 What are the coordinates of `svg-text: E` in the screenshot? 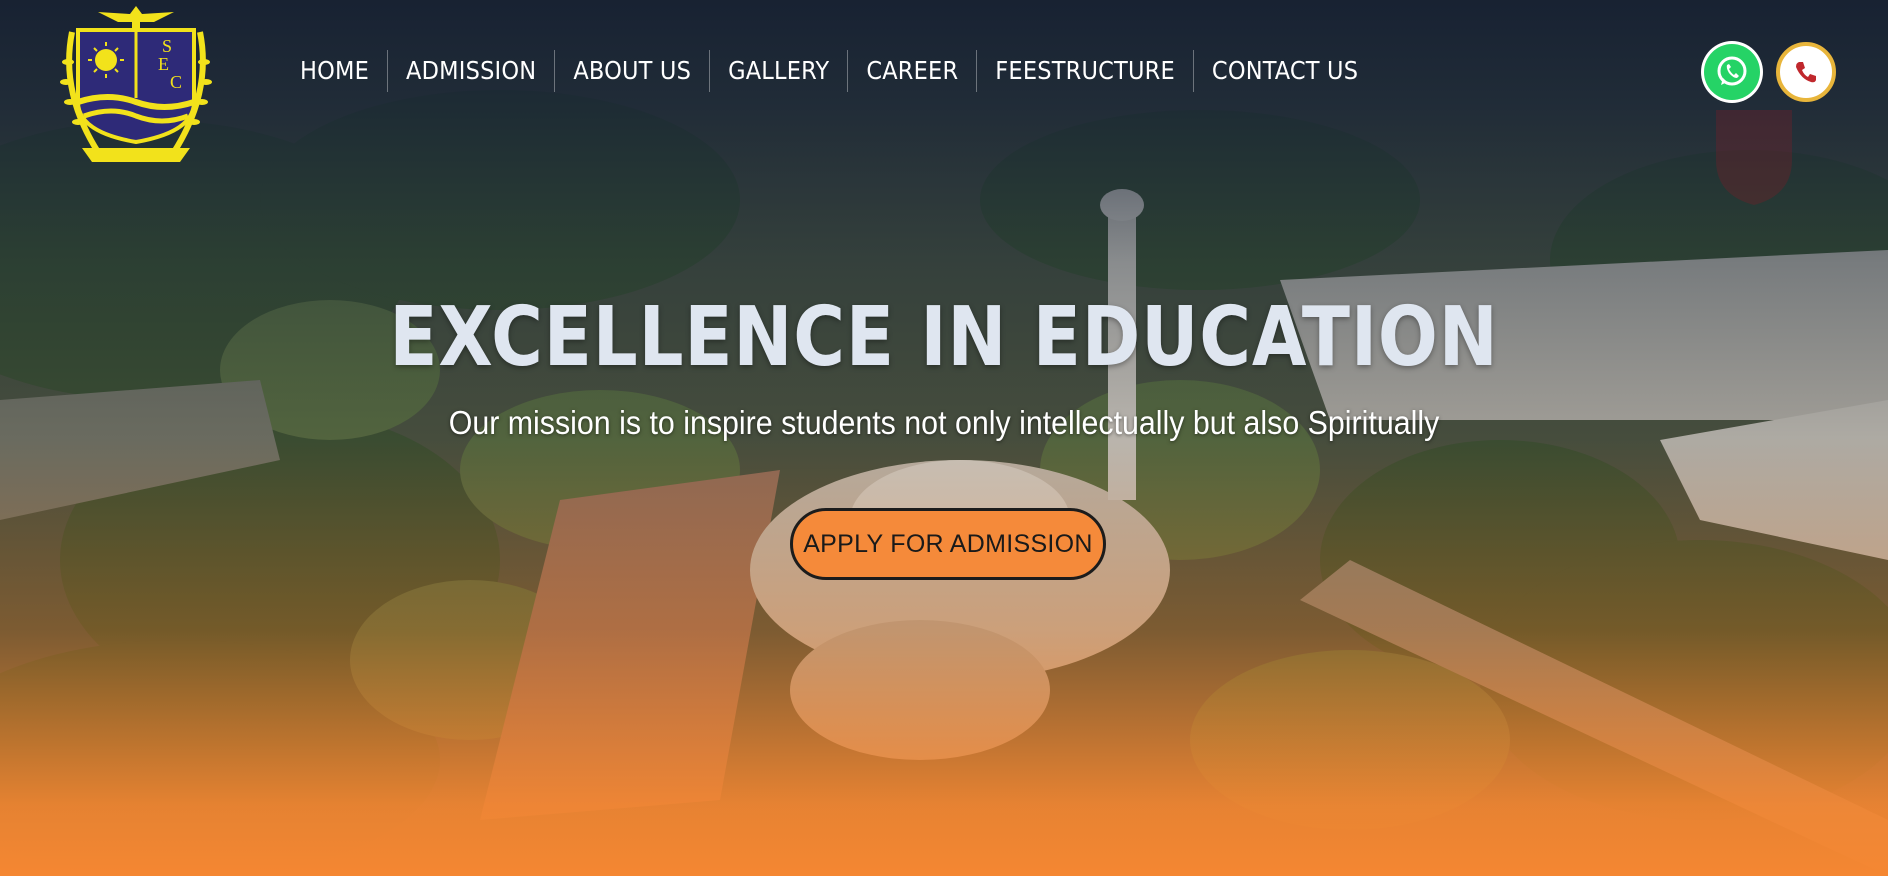 It's located at (163, 64).